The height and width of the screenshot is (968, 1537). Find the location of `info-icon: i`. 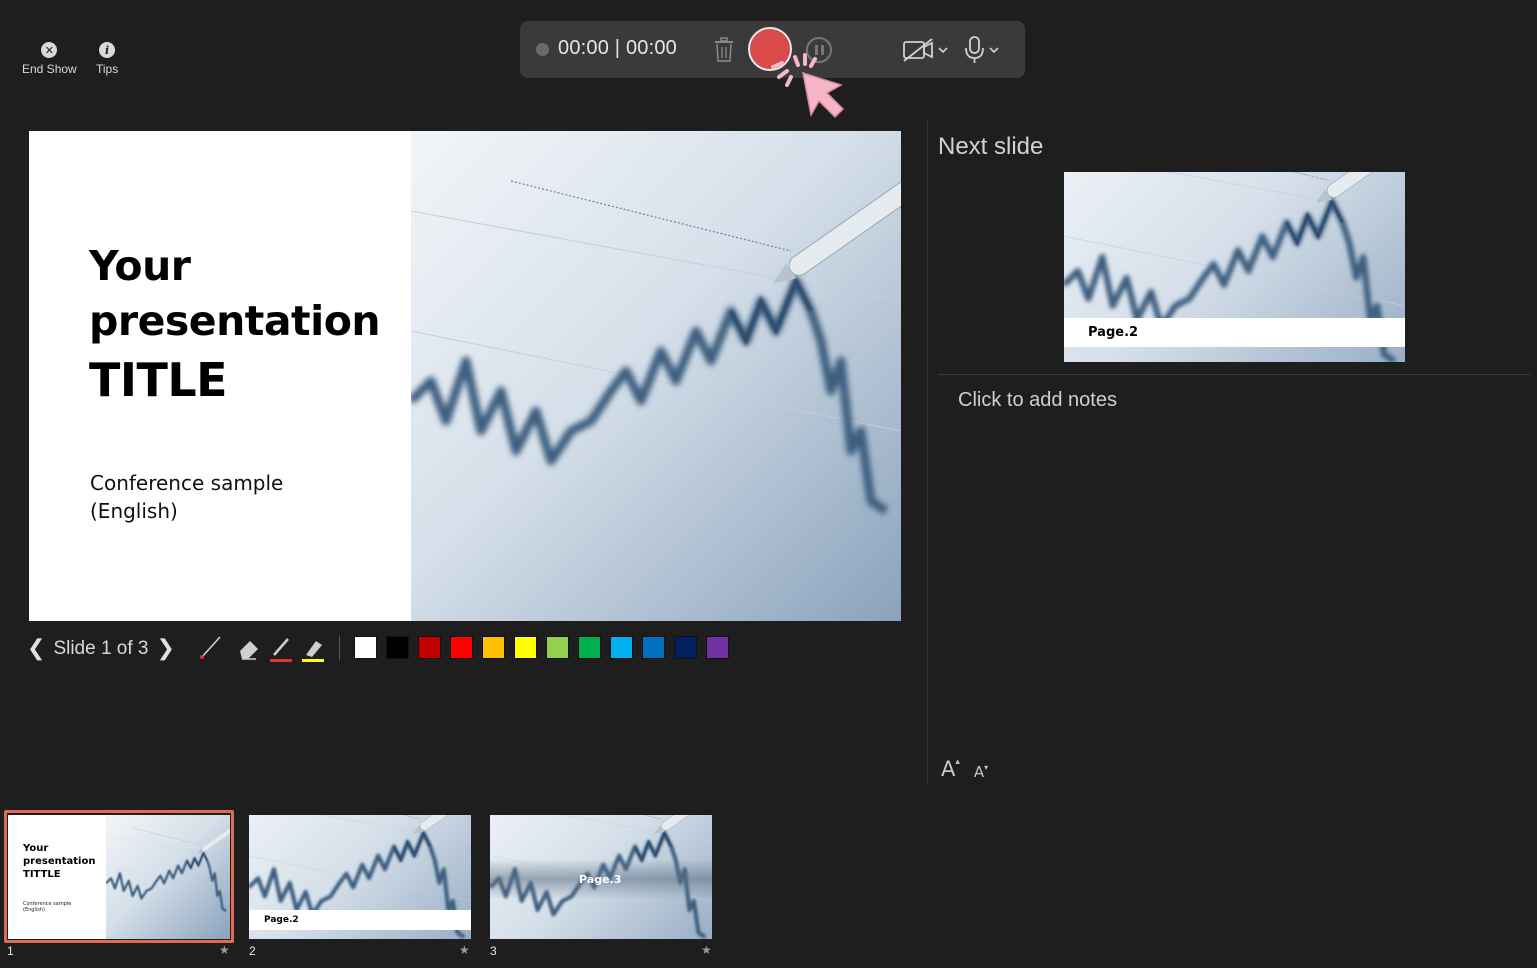

info-icon: i is located at coordinates (107, 50).